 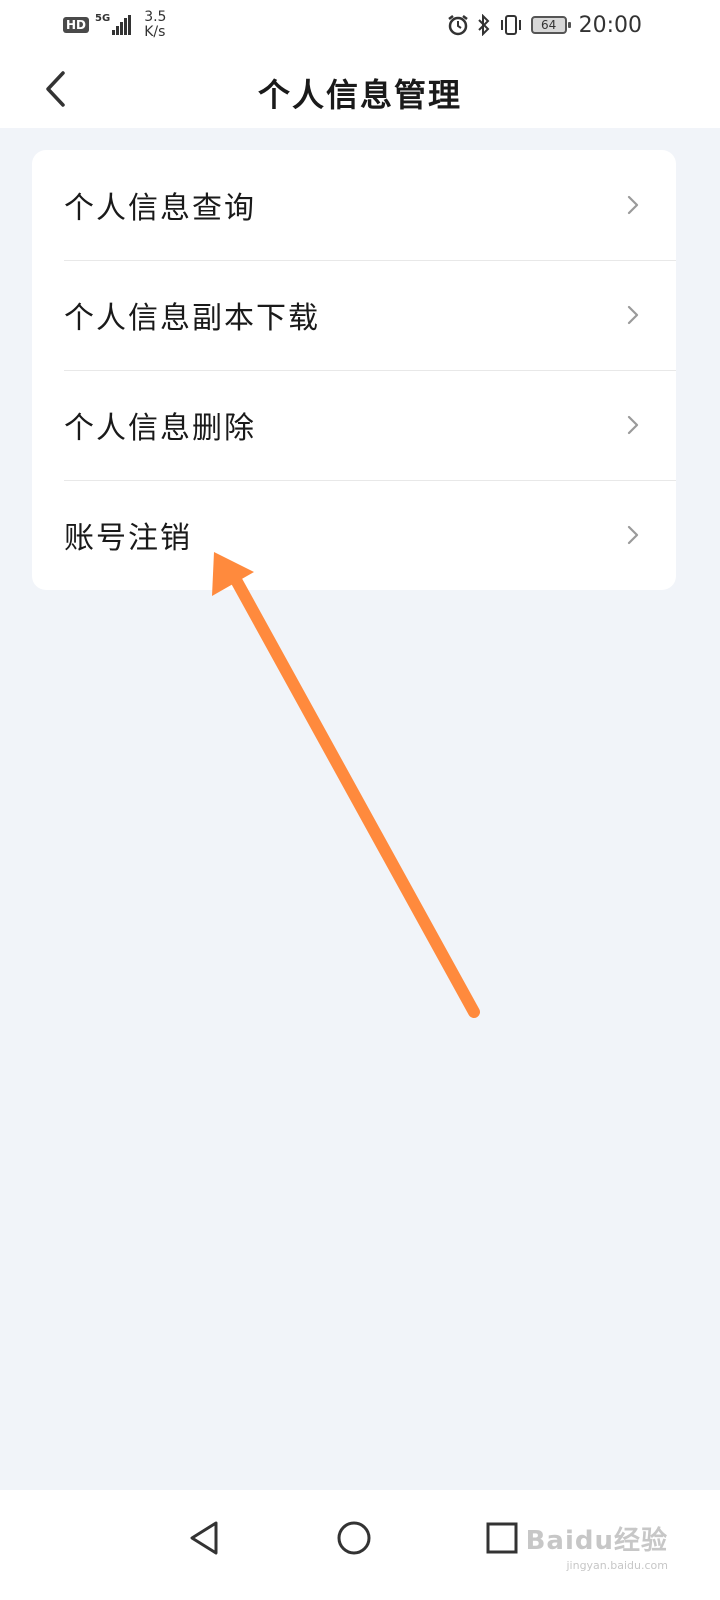 What do you see at coordinates (596, 1541) in the screenshot?
I see `watermark-main: Baidu经验` at bounding box center [596, 1541].